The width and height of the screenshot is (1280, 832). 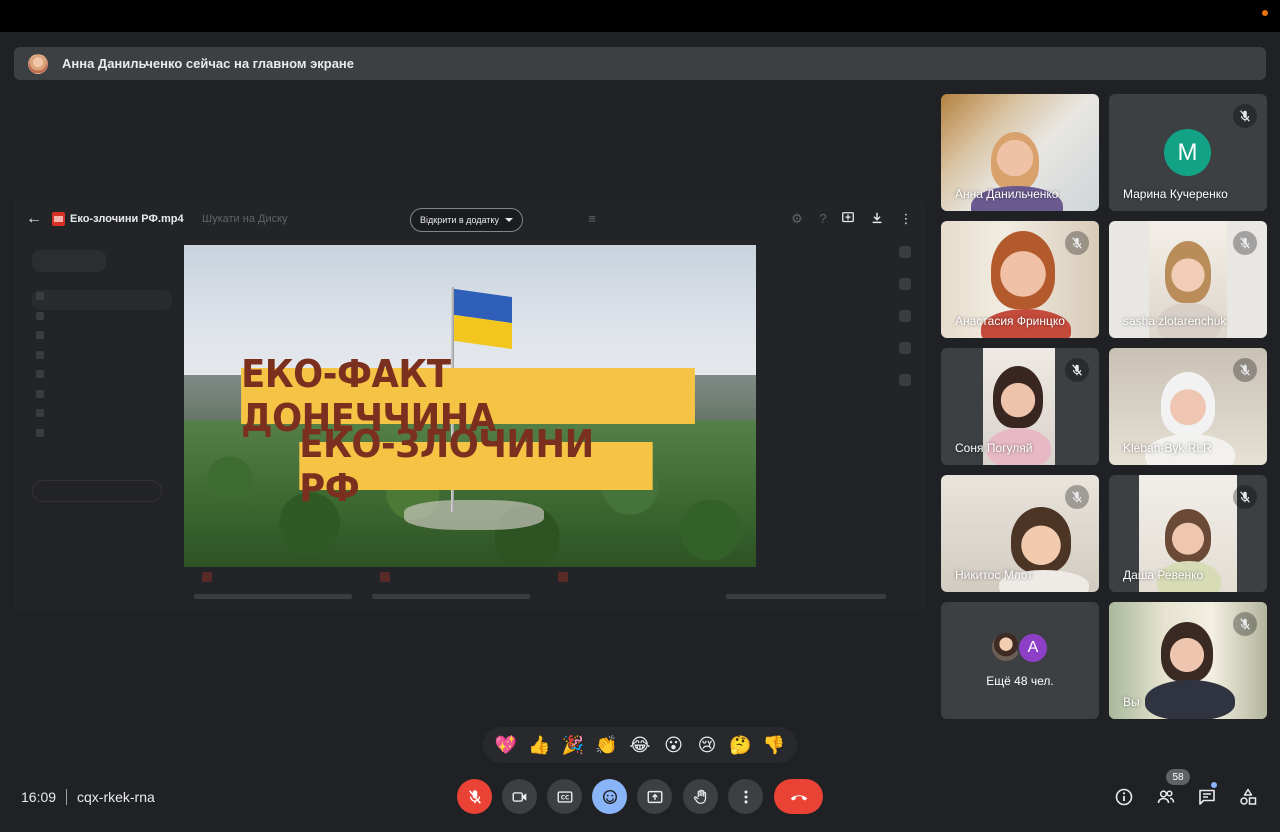 I want to click on participant-name: sasha zlotarenchuk, so click(x=1175, y=321).